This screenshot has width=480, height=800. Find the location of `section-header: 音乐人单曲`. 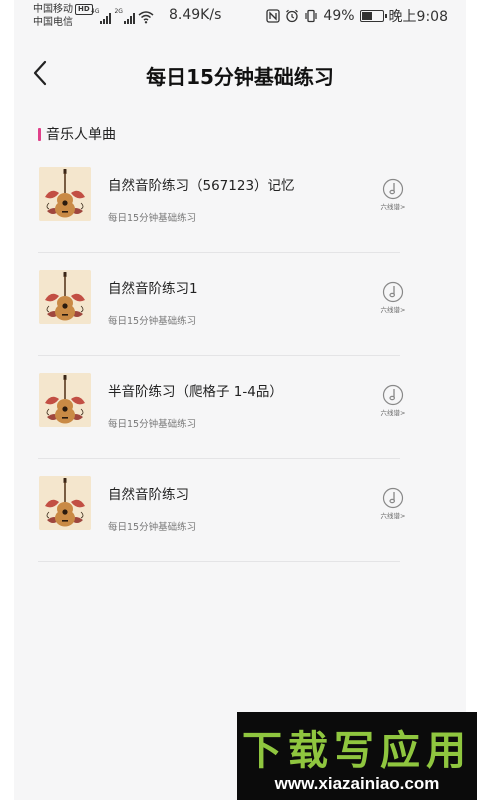

section-header: 音乐人单曲 is located at coordinates (77, 134).